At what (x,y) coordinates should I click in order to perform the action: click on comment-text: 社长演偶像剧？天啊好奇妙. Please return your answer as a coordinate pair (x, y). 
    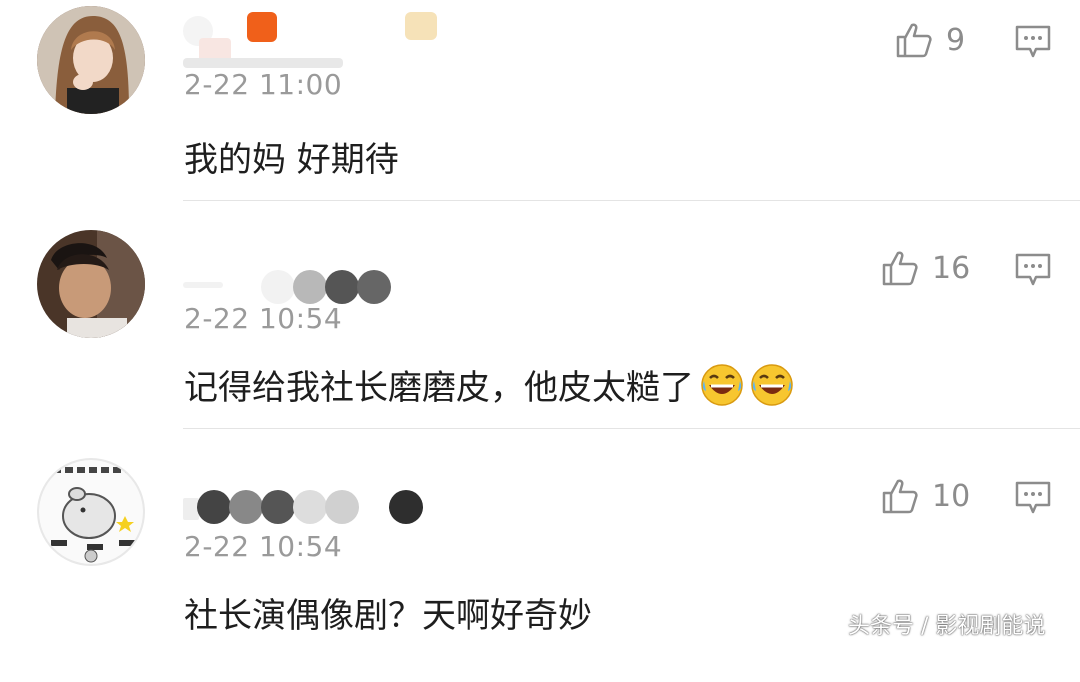
    Looking at the image, I should click on (388, 616).